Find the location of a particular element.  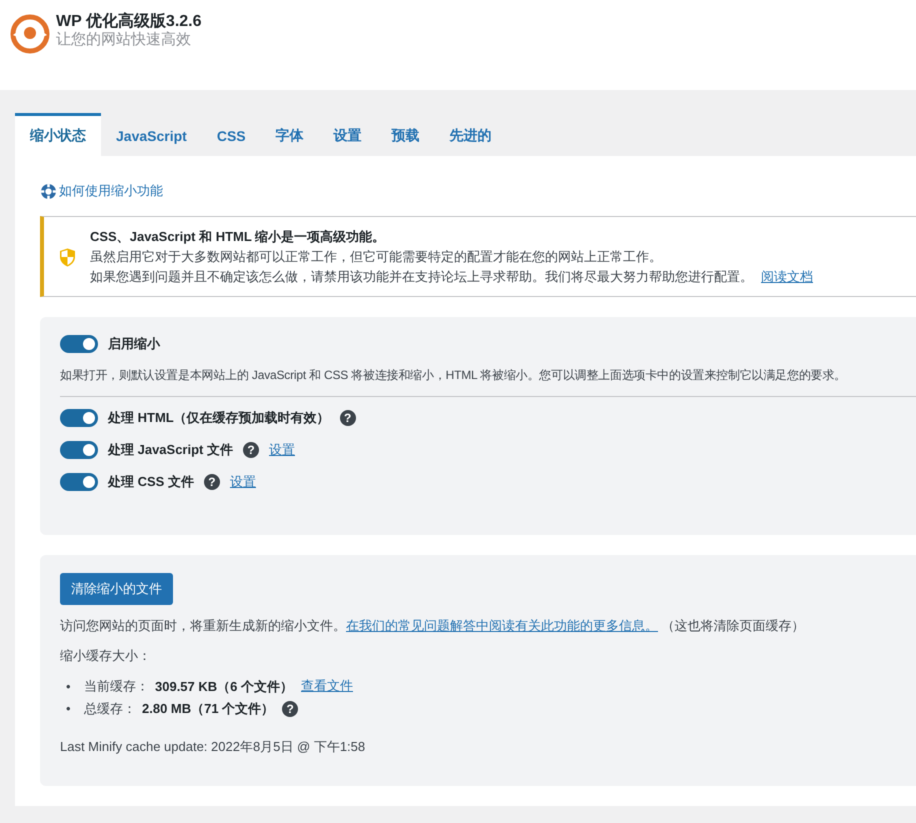

toggle-label: 处理 JavaScript 文件 is located at coordinates (170, 450).